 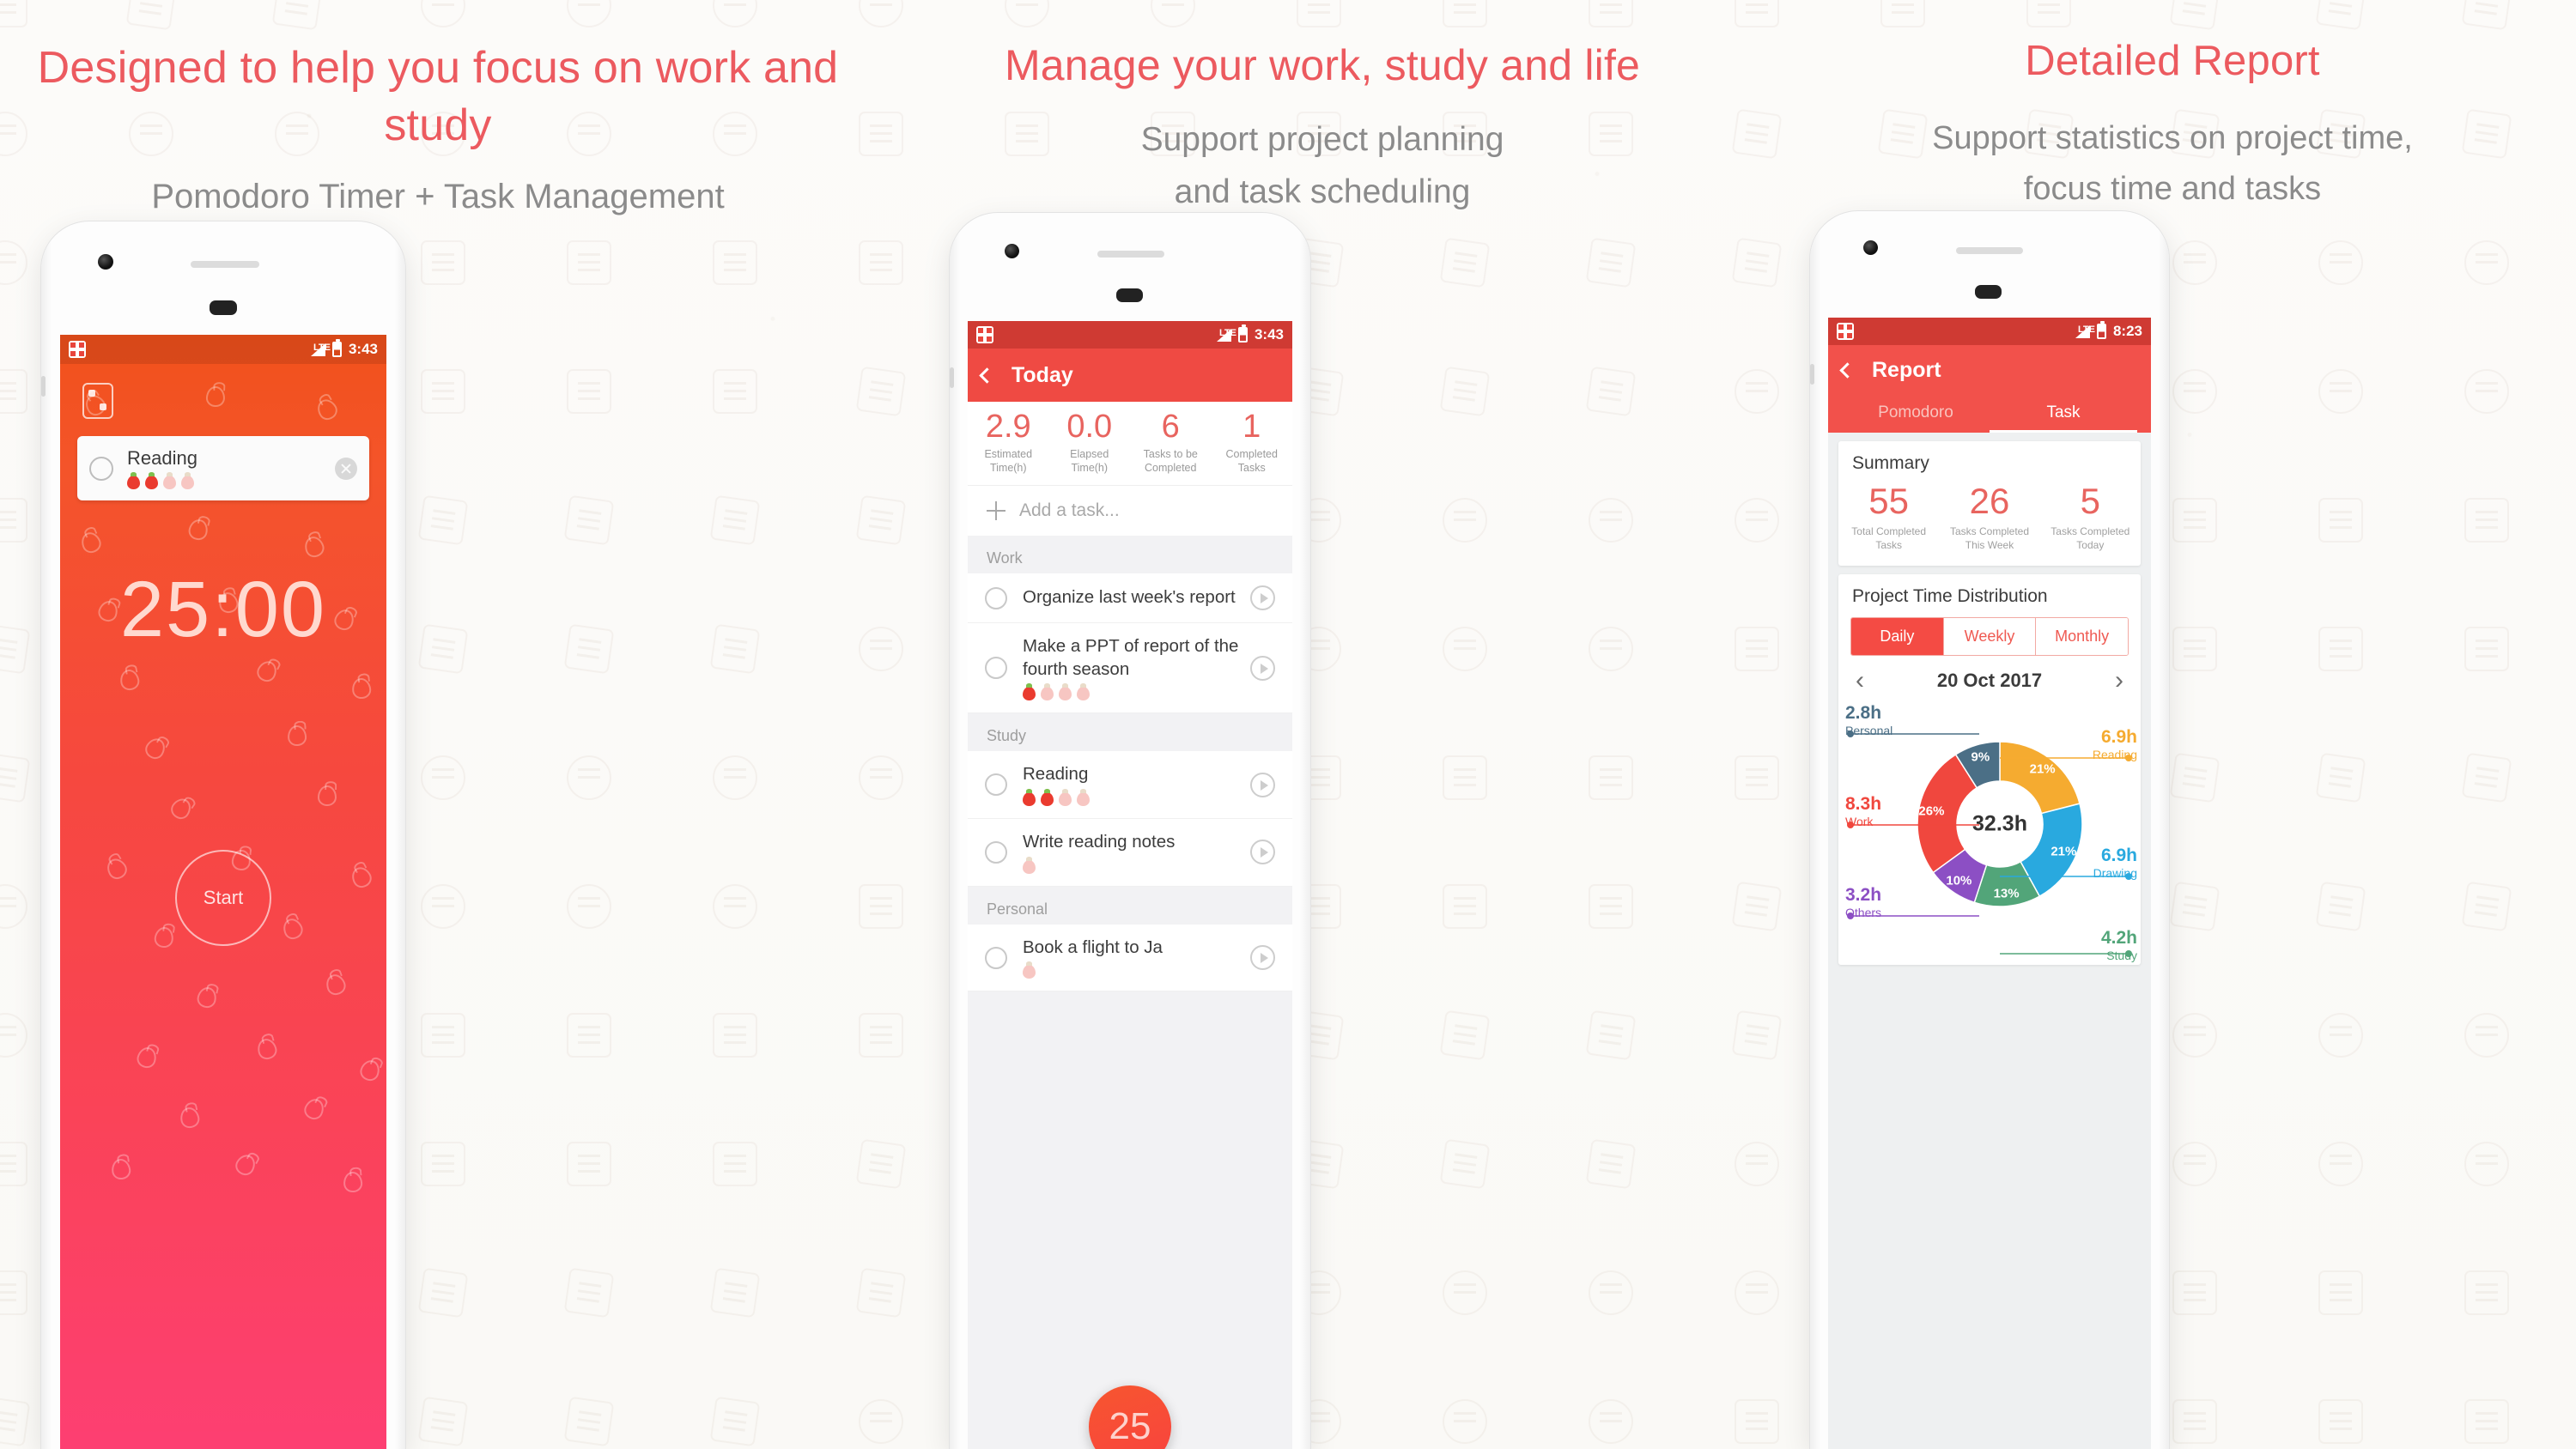 I want to click on pomodoro-fab-button: 25, so click(x=1130, y=1417).